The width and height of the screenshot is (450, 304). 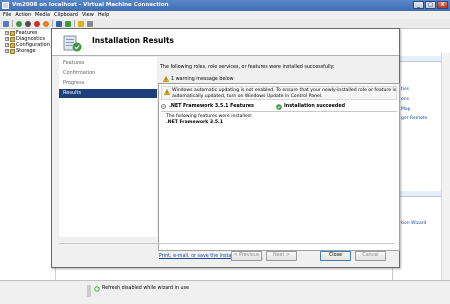 What do you see at coordinates (88, 15) in the screenshot?
I see `menu-view: View` at bounding box center [88, 15].